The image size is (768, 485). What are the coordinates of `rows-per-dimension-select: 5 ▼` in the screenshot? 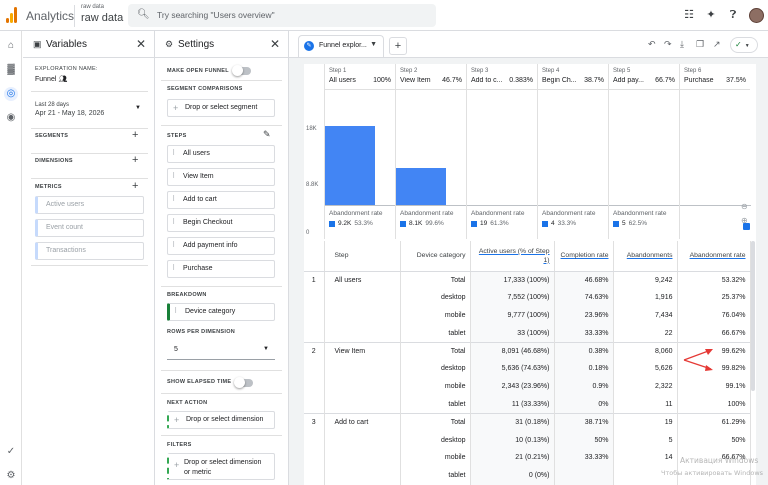 It's located at (221, 350).